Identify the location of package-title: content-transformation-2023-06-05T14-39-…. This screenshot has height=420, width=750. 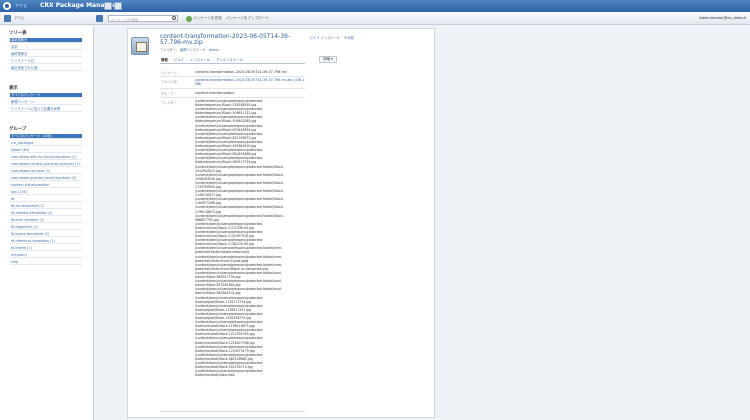
(235, 39).